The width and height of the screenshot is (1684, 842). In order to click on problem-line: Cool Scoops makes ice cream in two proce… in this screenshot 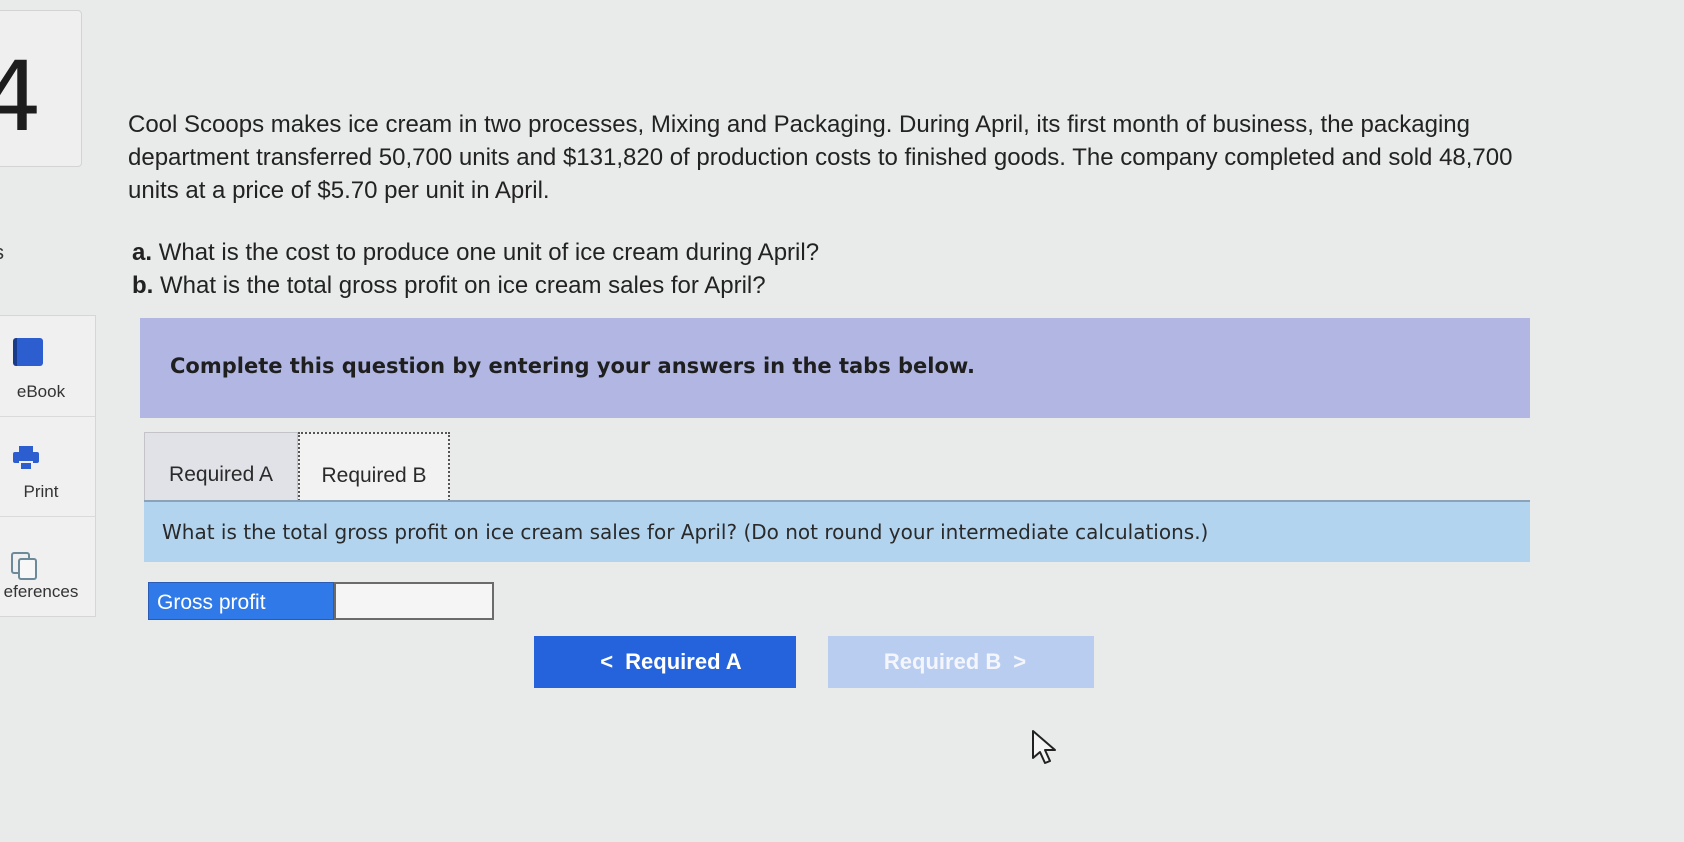, I will do `click(799, 124)`.